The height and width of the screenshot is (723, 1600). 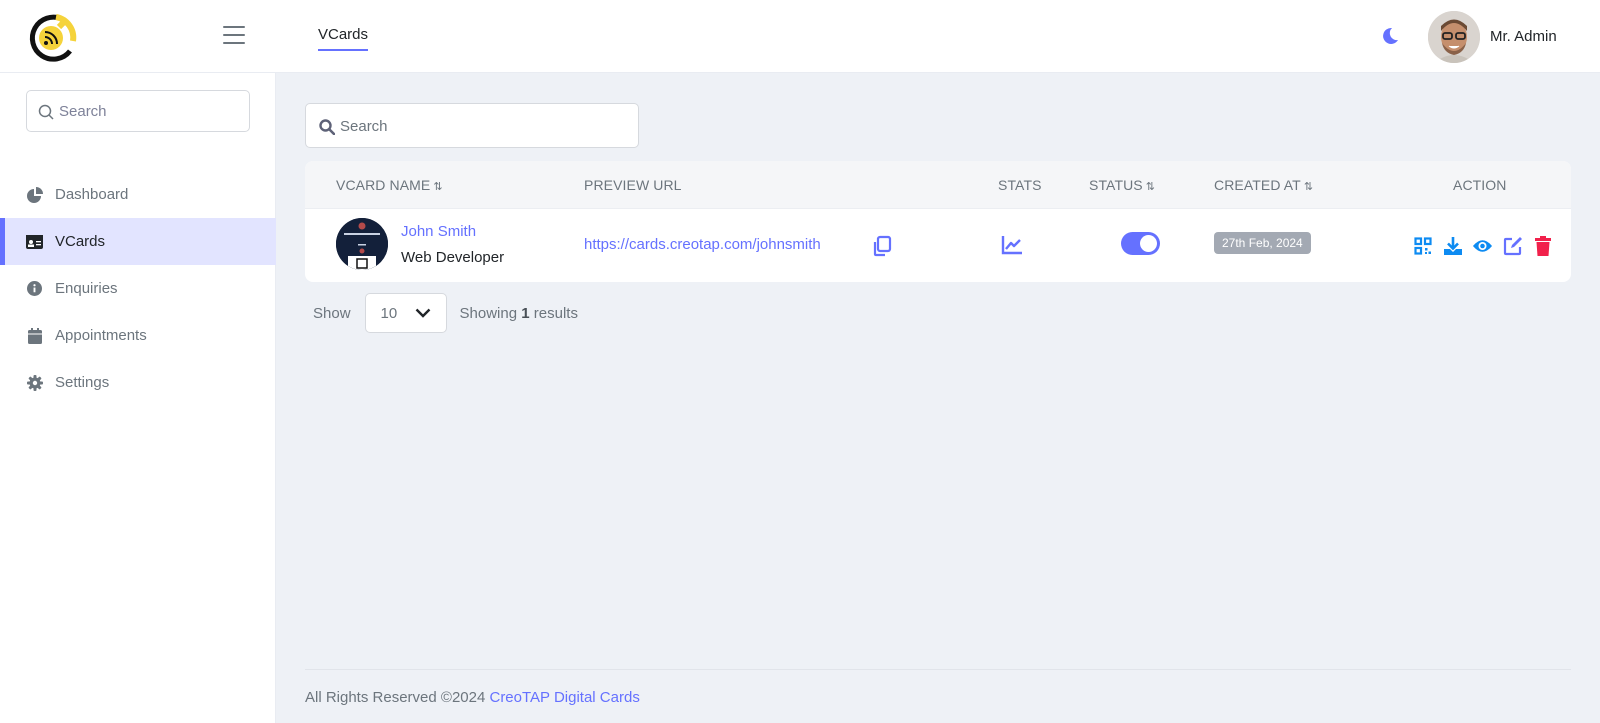 What do you see at coordinates (34, 335) in the screenshot?
I see `calendar-icon` at bounding box center [34, 335].